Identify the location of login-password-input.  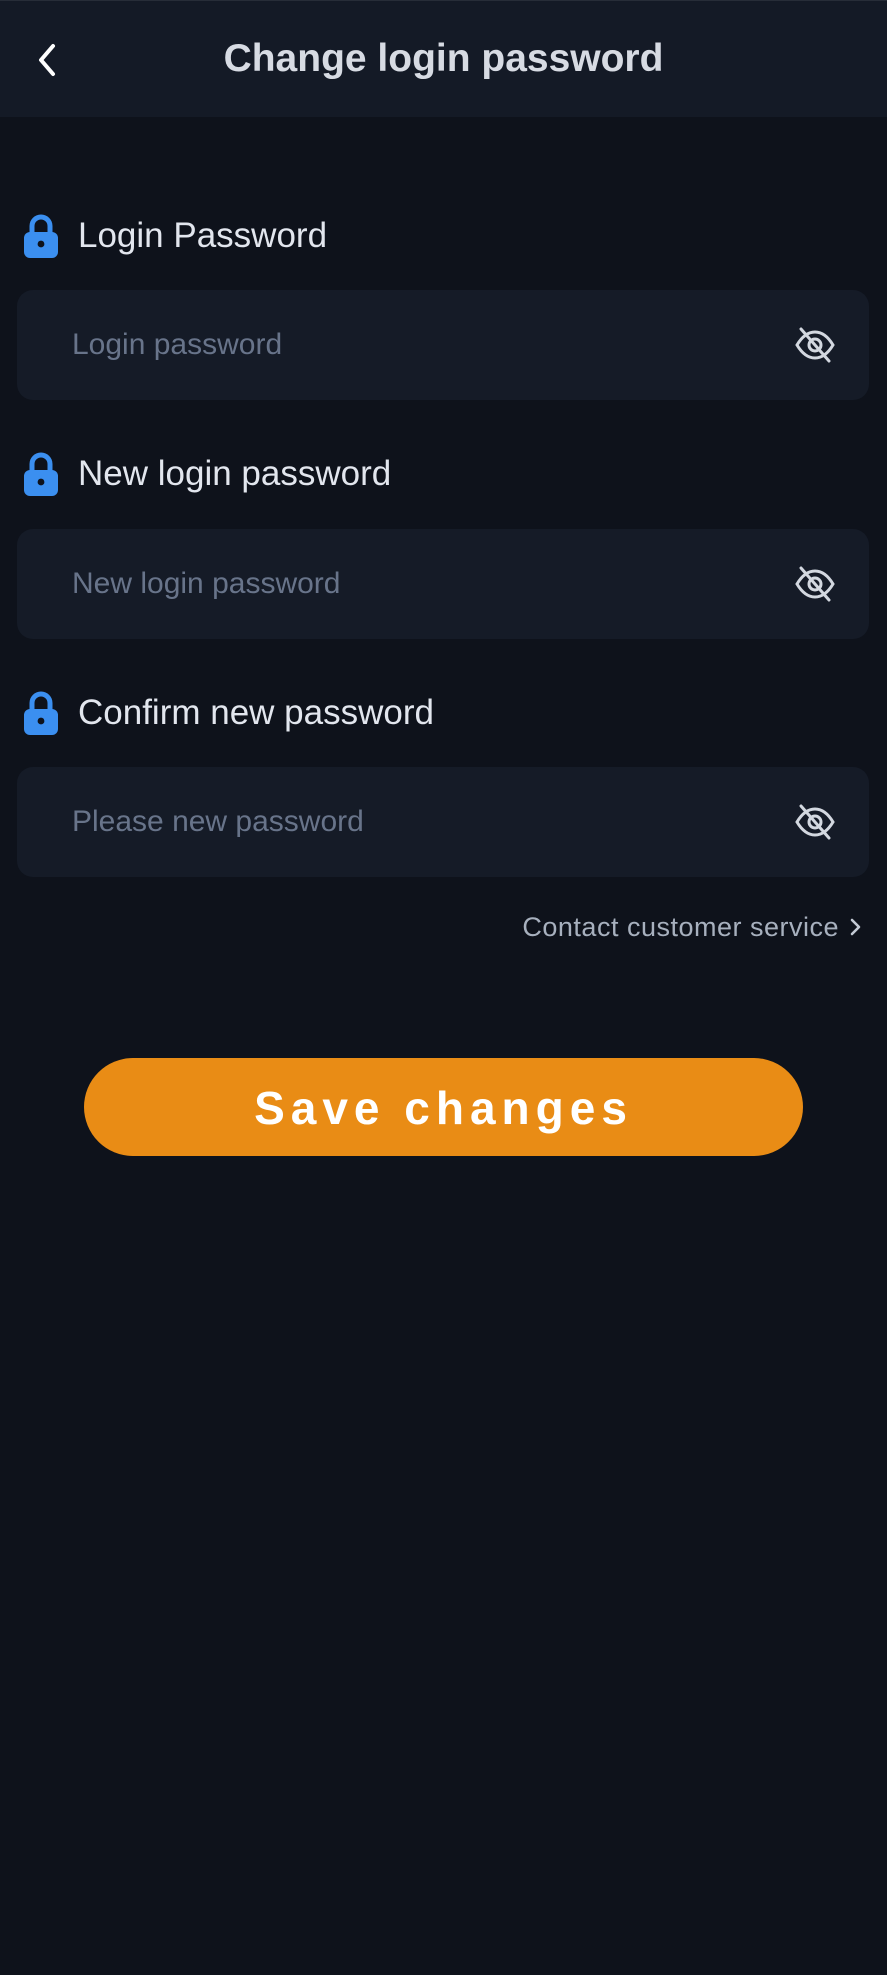
(422, 345).